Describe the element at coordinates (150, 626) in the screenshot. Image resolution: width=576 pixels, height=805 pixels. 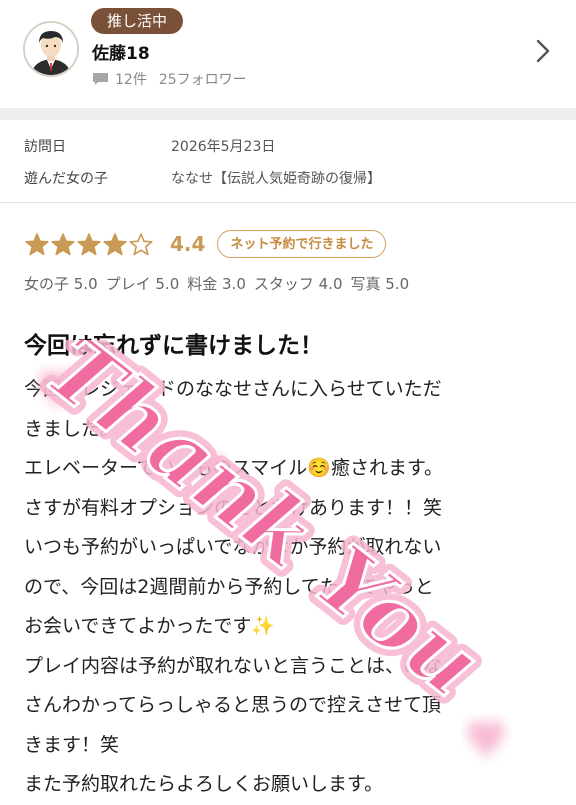
I see `review-line: お会いできてよかったです✨` at that location.